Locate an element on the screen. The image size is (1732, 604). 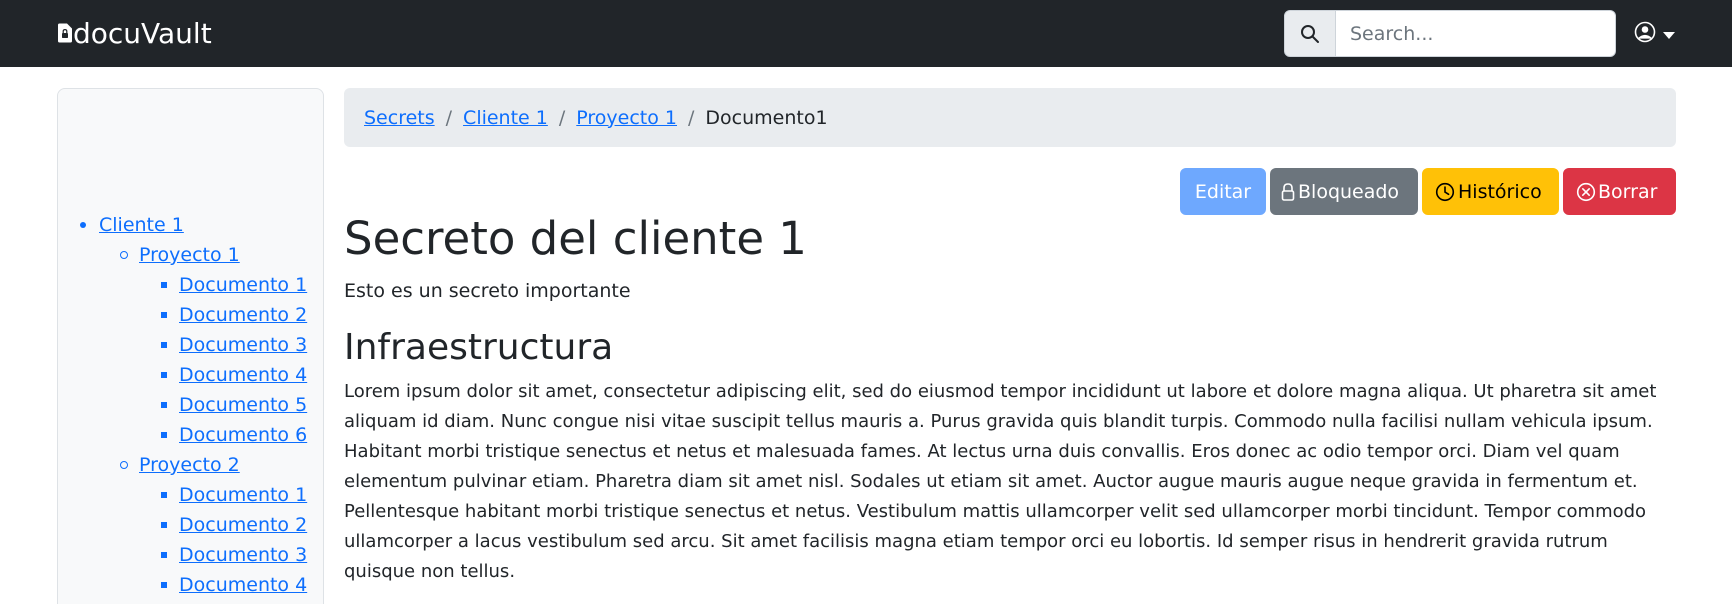
section-title: Infraestructura is located at coordinates (479, 347).